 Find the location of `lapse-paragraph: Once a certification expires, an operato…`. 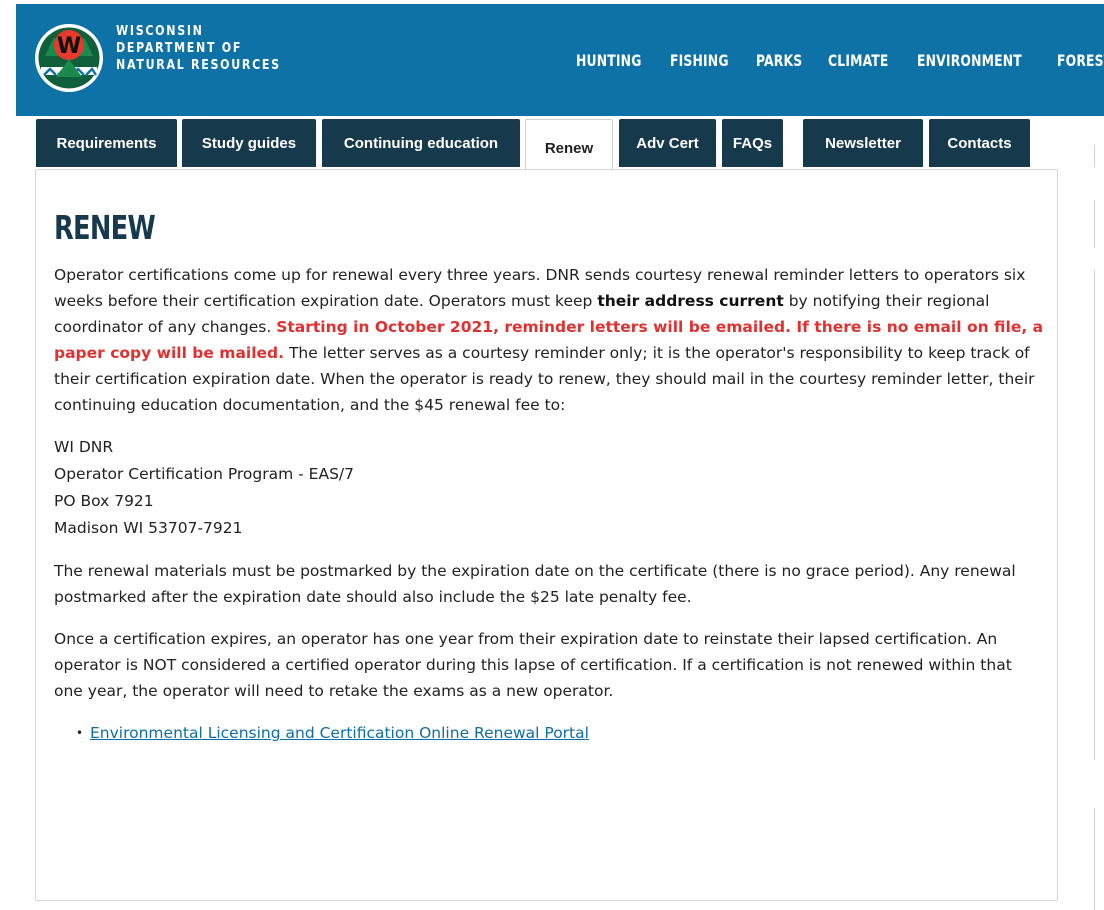

lapse-paragraph: Once a certification expires, an operato… is located at coordinates (533, 665).